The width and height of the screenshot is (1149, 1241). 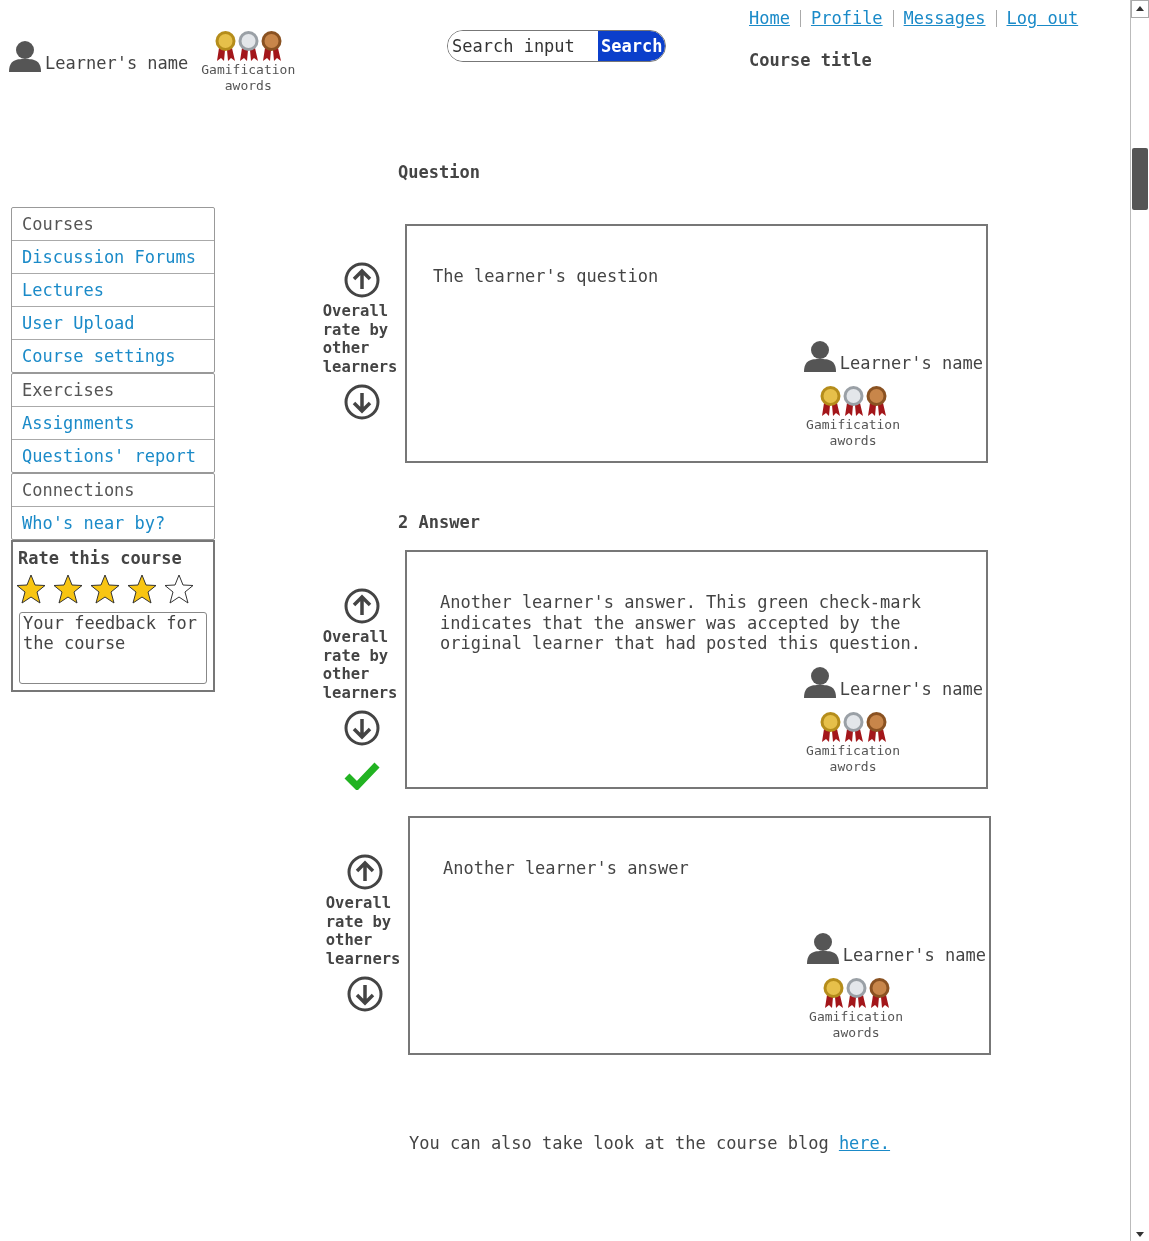 What do you see at coordinates (113, 522) in the screenshot?
I see `sidebar-link: Who's near by?` at bounding box center [113, 522].